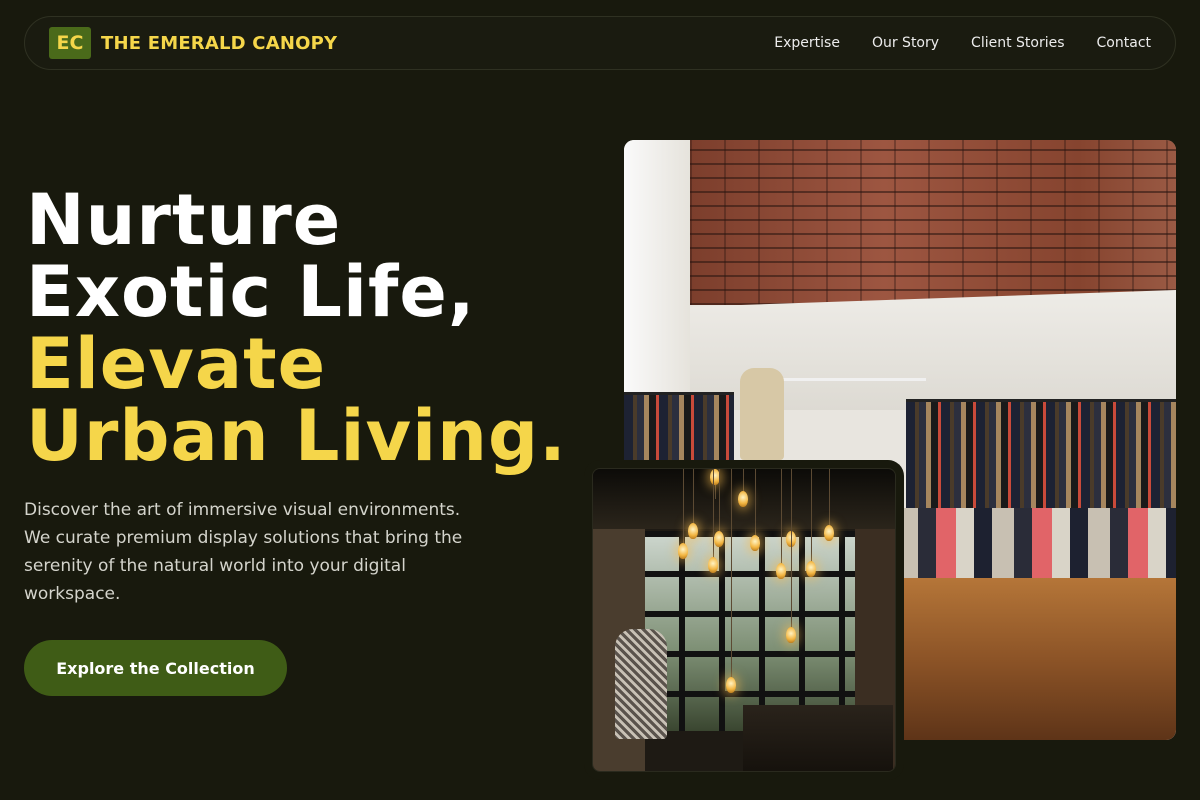  I want to click on nav-link-client-stories: Client Stories, so click(1017, 43).